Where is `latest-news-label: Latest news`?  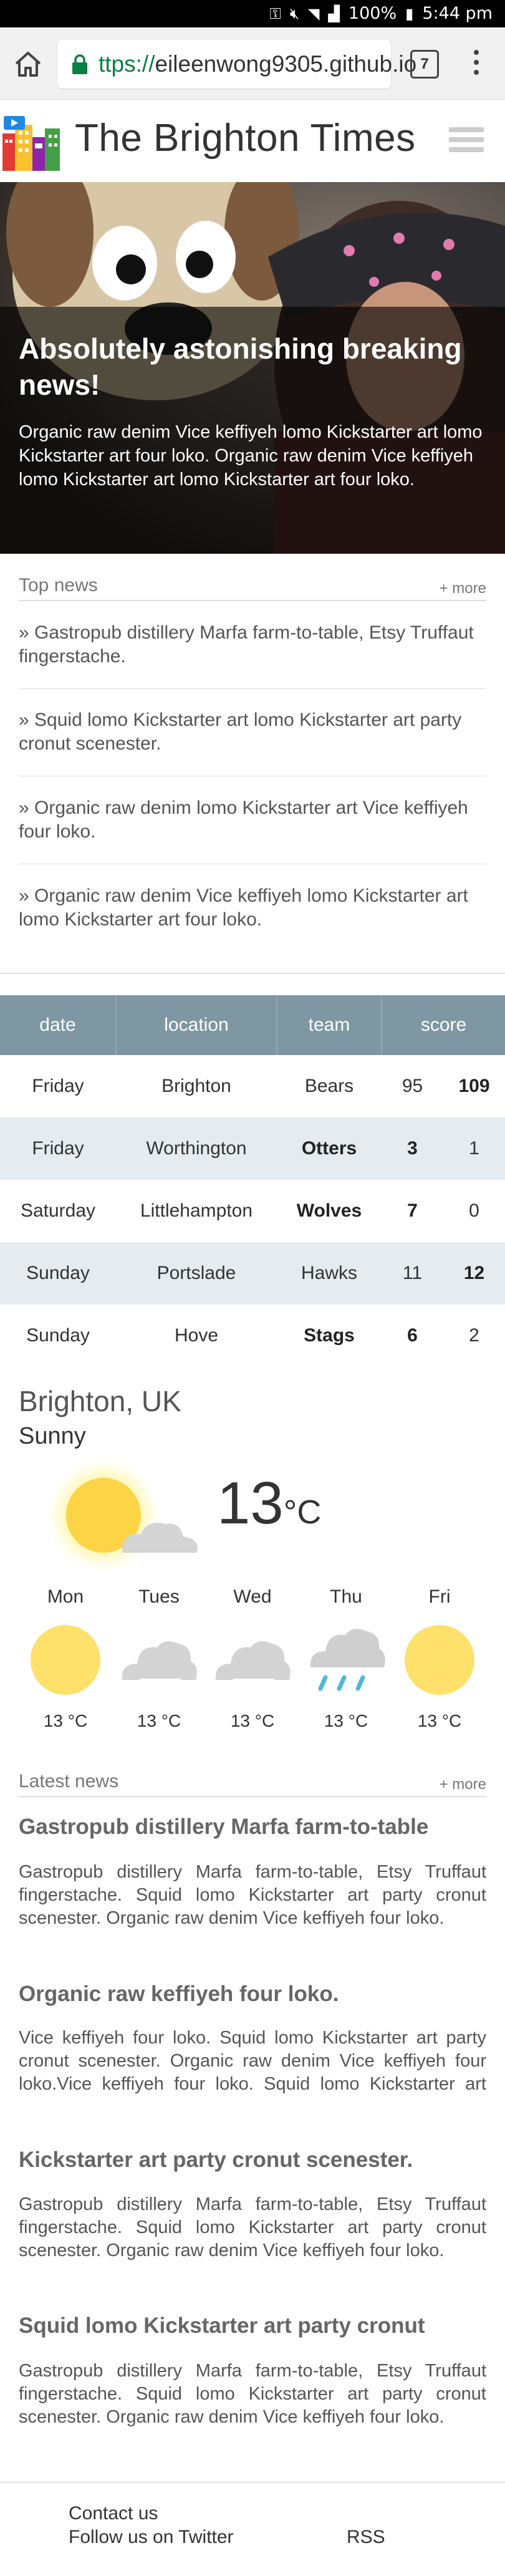 latest-news-label: Latest news is located at coordinates (69, 1781).